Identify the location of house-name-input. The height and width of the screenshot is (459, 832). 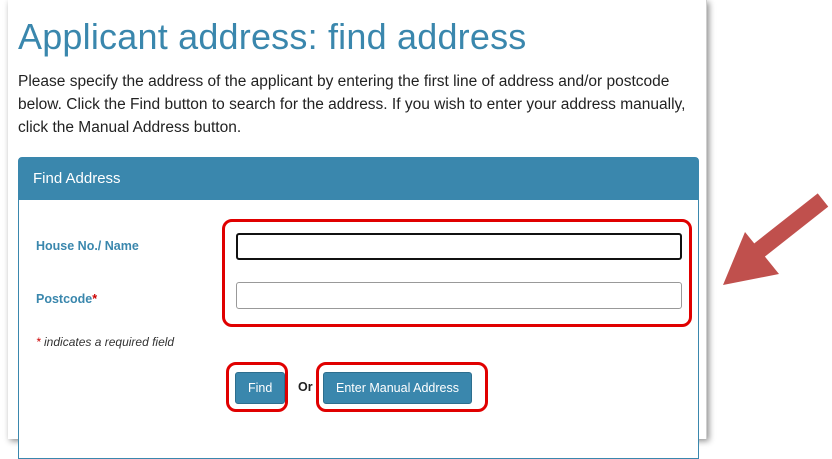
(459, 246).